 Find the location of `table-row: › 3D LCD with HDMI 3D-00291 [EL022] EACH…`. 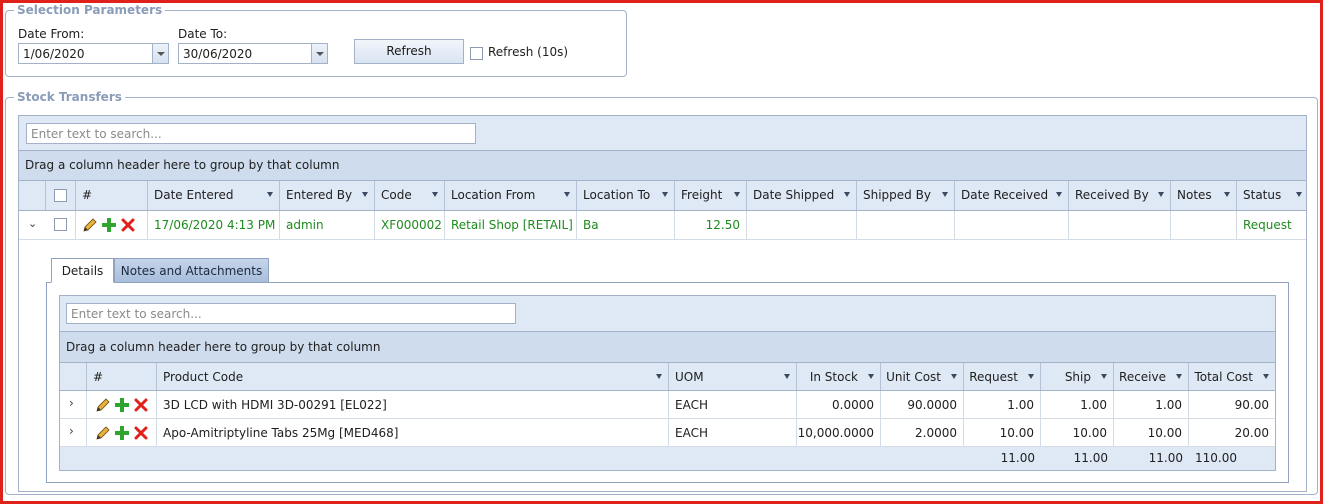

table-row: › 3D LCD with HDMI 3D-00291 [EL022] EACH… is located at coordinates (667, 405).